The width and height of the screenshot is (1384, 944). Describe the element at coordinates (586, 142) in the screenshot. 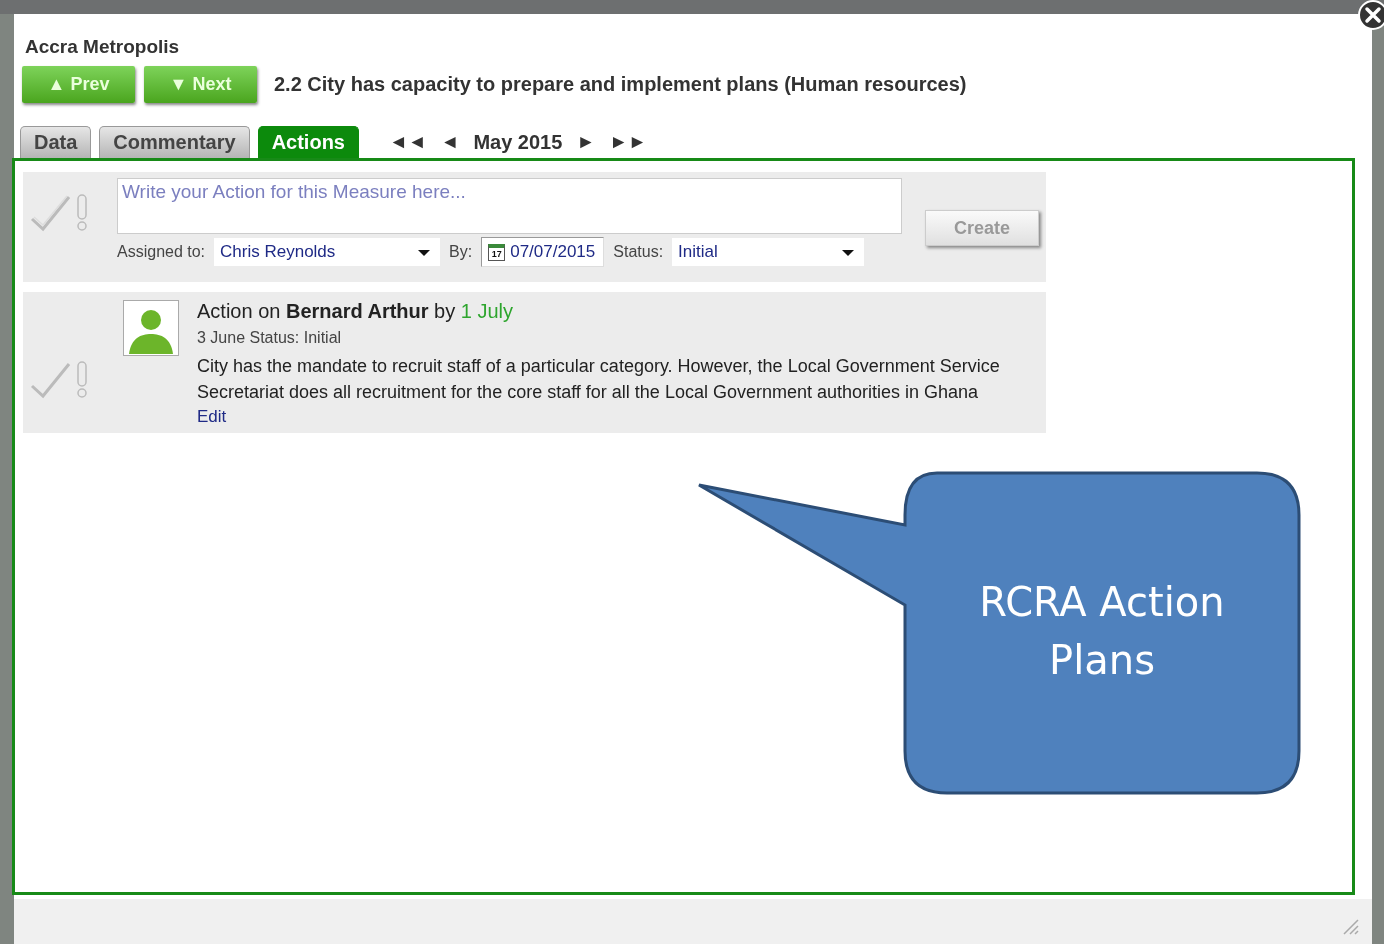

I see `next-period-button: ►` at that location.